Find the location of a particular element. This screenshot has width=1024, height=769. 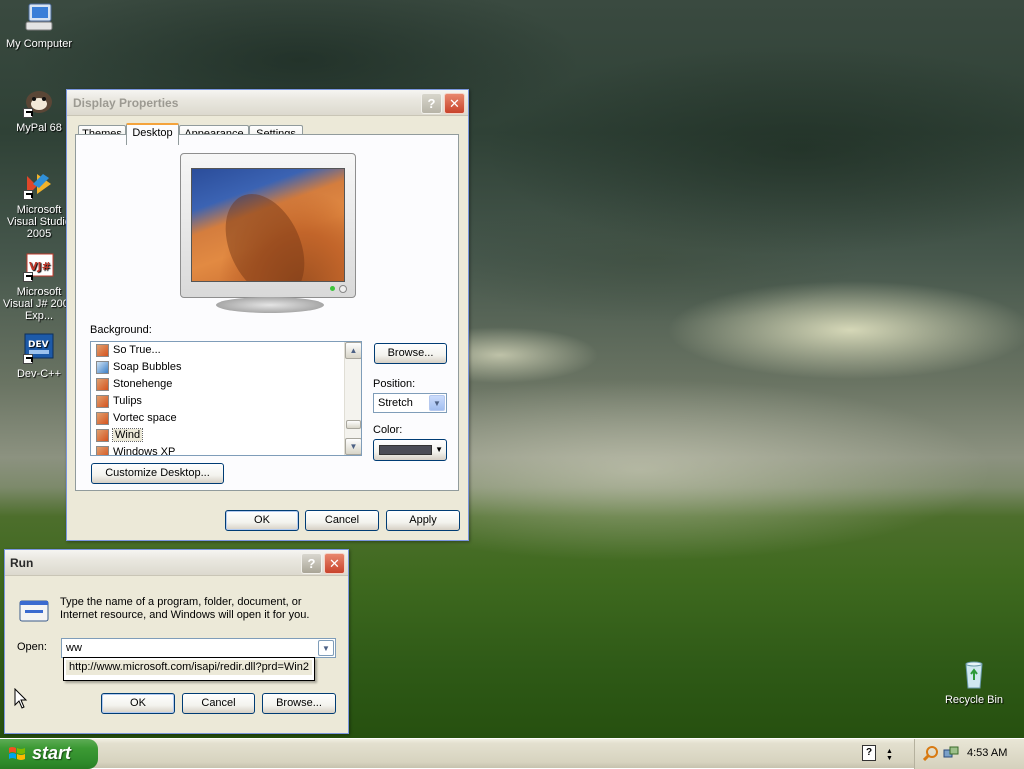

monitor-preview is located at coordinates (268, 225).